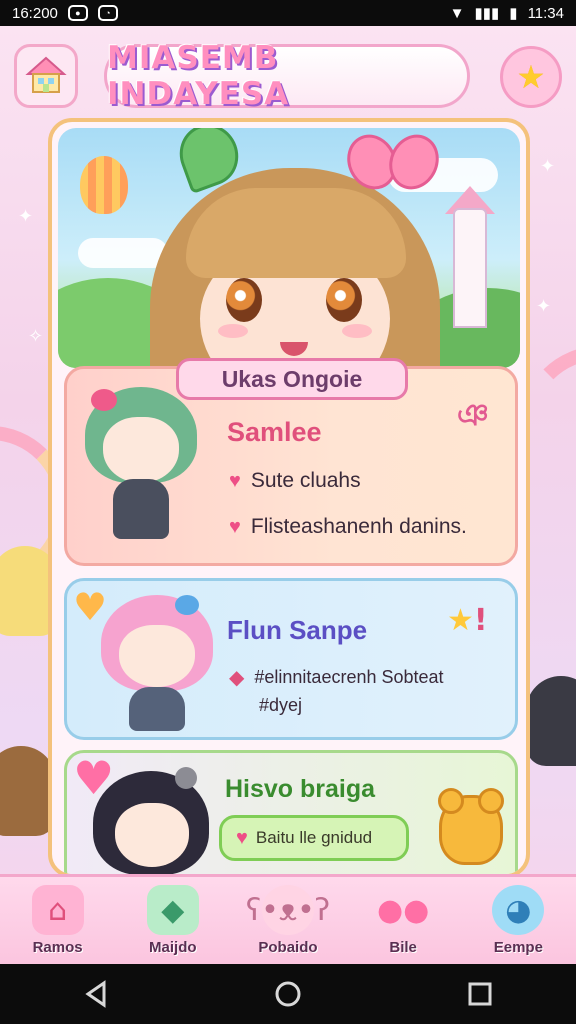  I want to click on card-1-line-2: ♥ Flisteashanenh danins., so click(348, 526).